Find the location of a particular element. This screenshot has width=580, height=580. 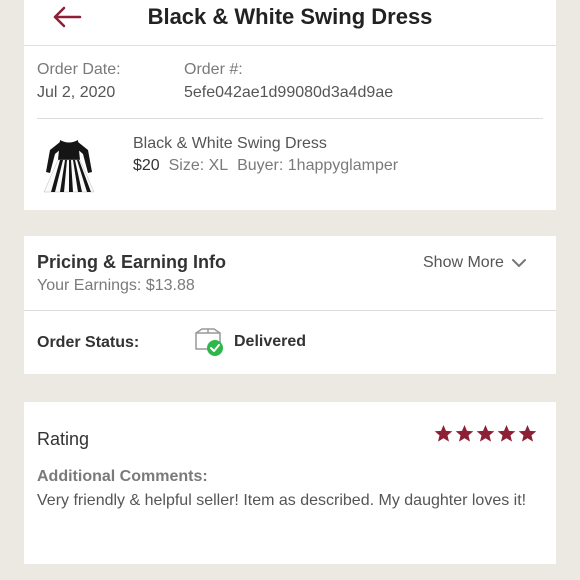

chevron-down-icon is located at coordinates (518, 263).